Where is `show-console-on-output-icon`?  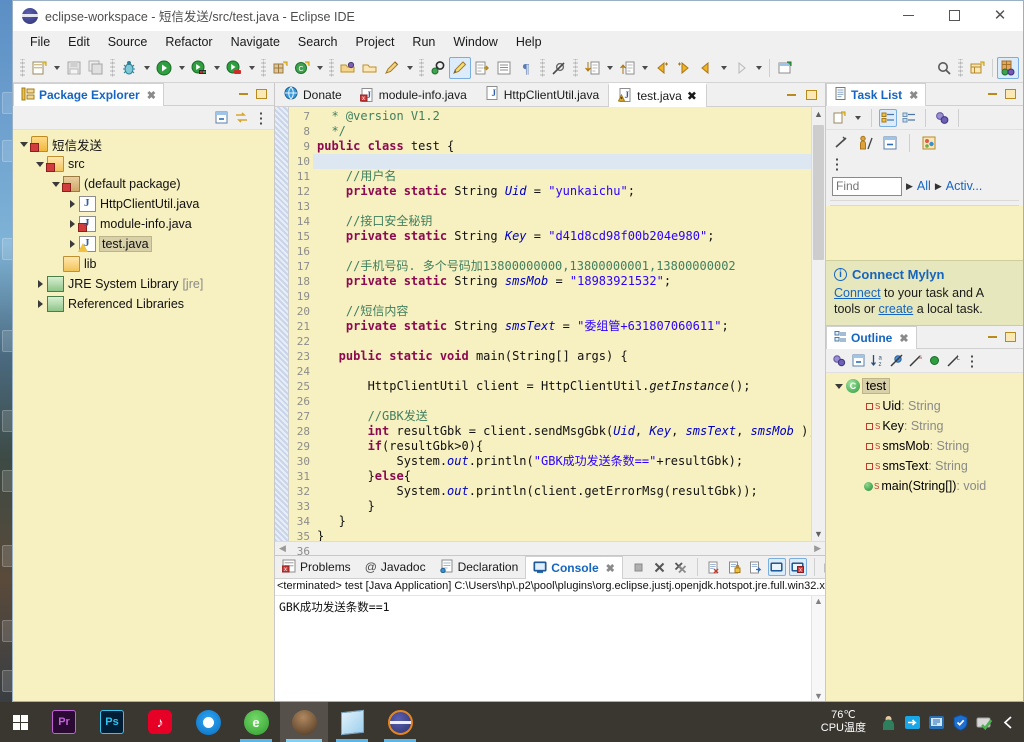 show-console-on-output-icon is located at coordinates (776, 567).